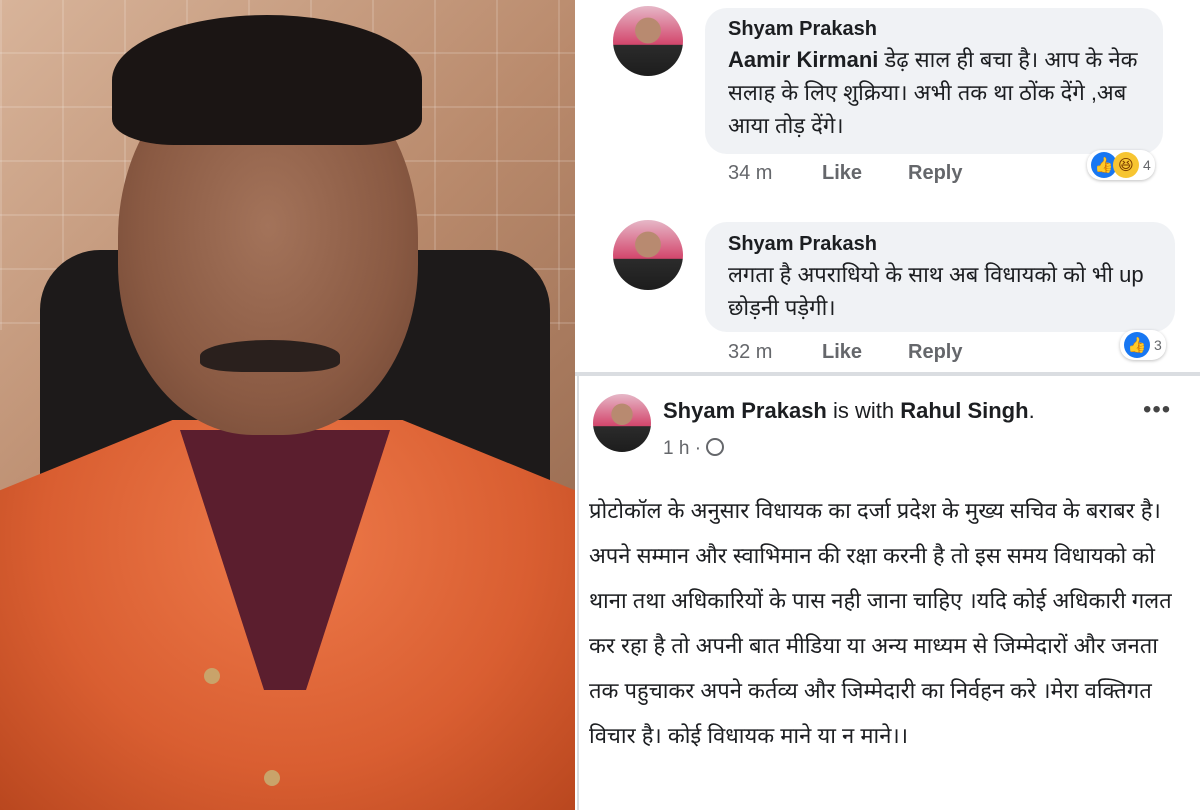 The height and width of the screenshot is (810, 1200). I want to click on mustache, so click(270, 356).